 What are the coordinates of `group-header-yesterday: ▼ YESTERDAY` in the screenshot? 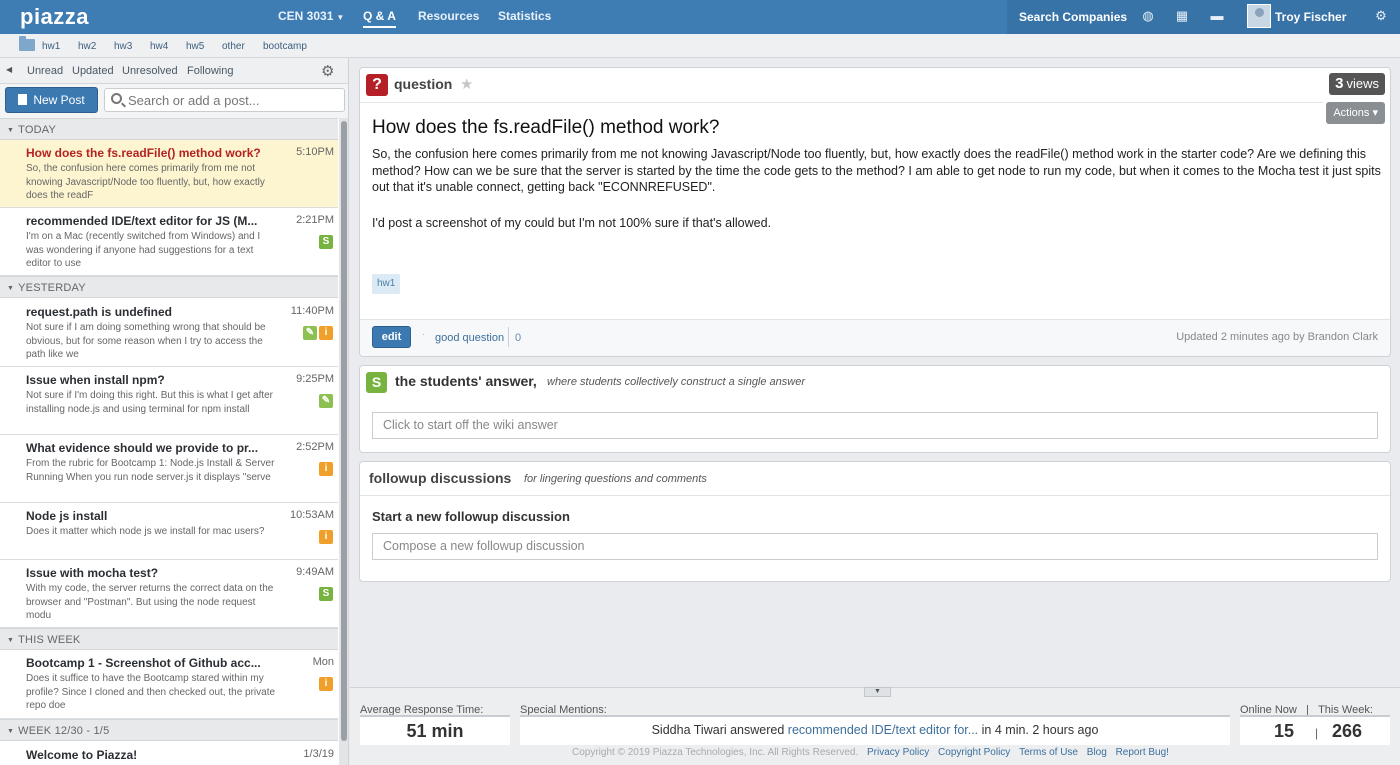 It's located at (169, 287).